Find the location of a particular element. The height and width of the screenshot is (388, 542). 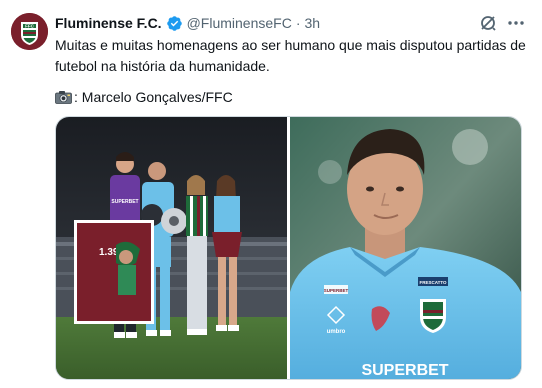

tweet-timestamp: 3h is located at coordinates (313, 23).